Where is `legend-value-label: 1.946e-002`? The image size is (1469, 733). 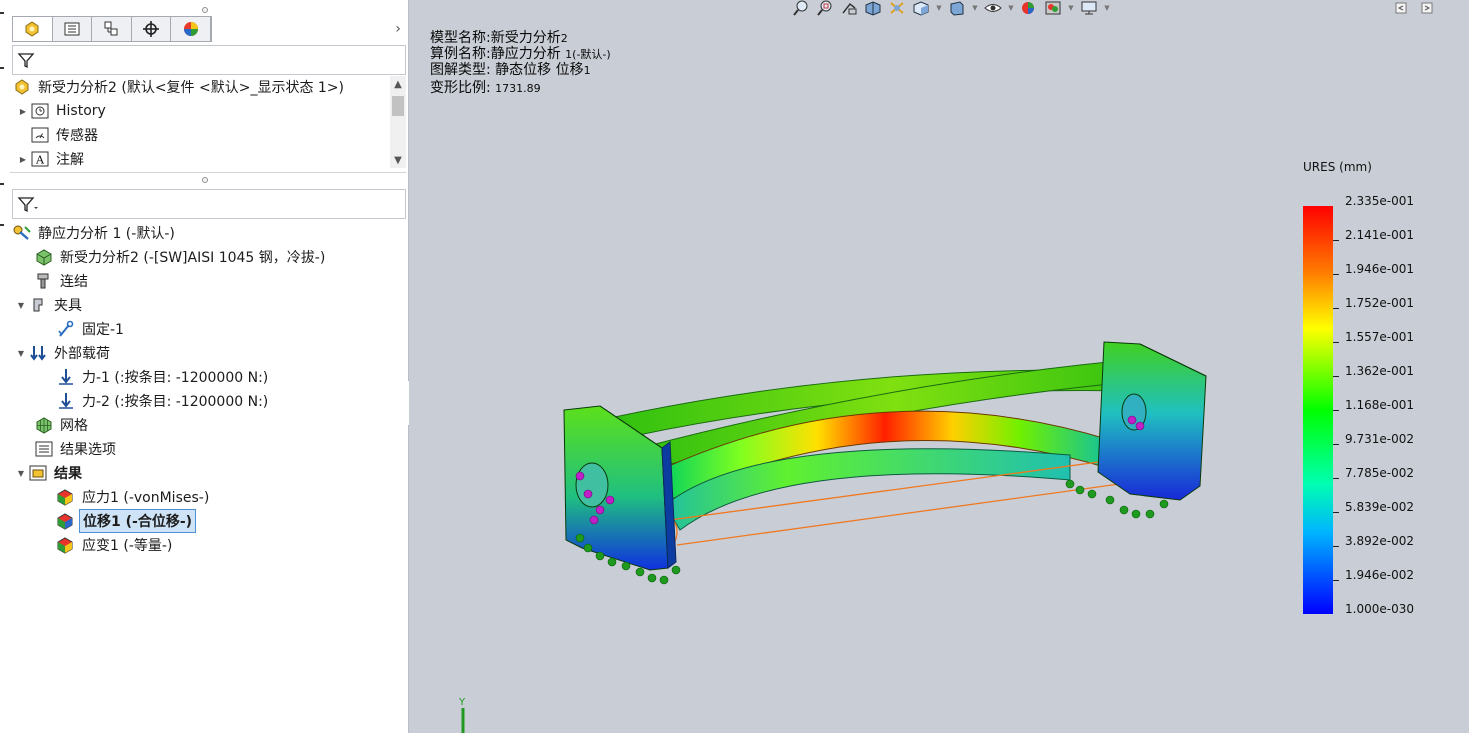 legend-value-label: 1.946e-002 is located at coordinates (1379, 575).